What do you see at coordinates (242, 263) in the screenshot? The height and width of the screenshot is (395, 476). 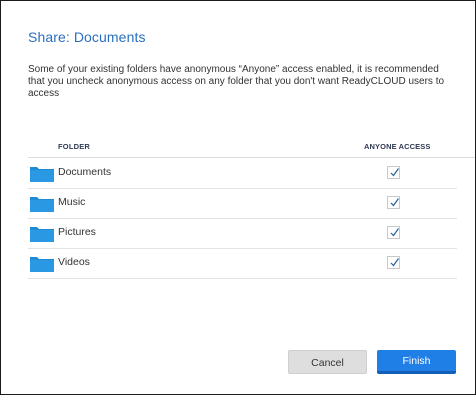 I see `folder-row-videos: Videos` at bounding box center [242, 263].